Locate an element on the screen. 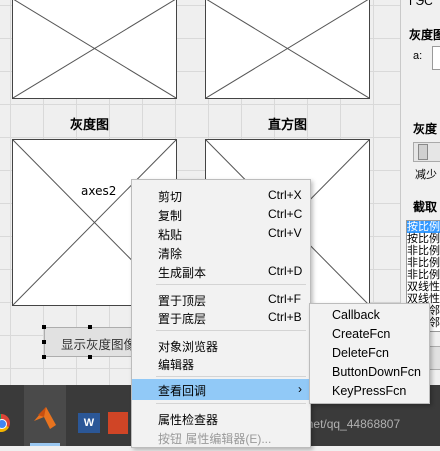  menu-item-label: 属性检查器 is located at coordinates (188, 420).